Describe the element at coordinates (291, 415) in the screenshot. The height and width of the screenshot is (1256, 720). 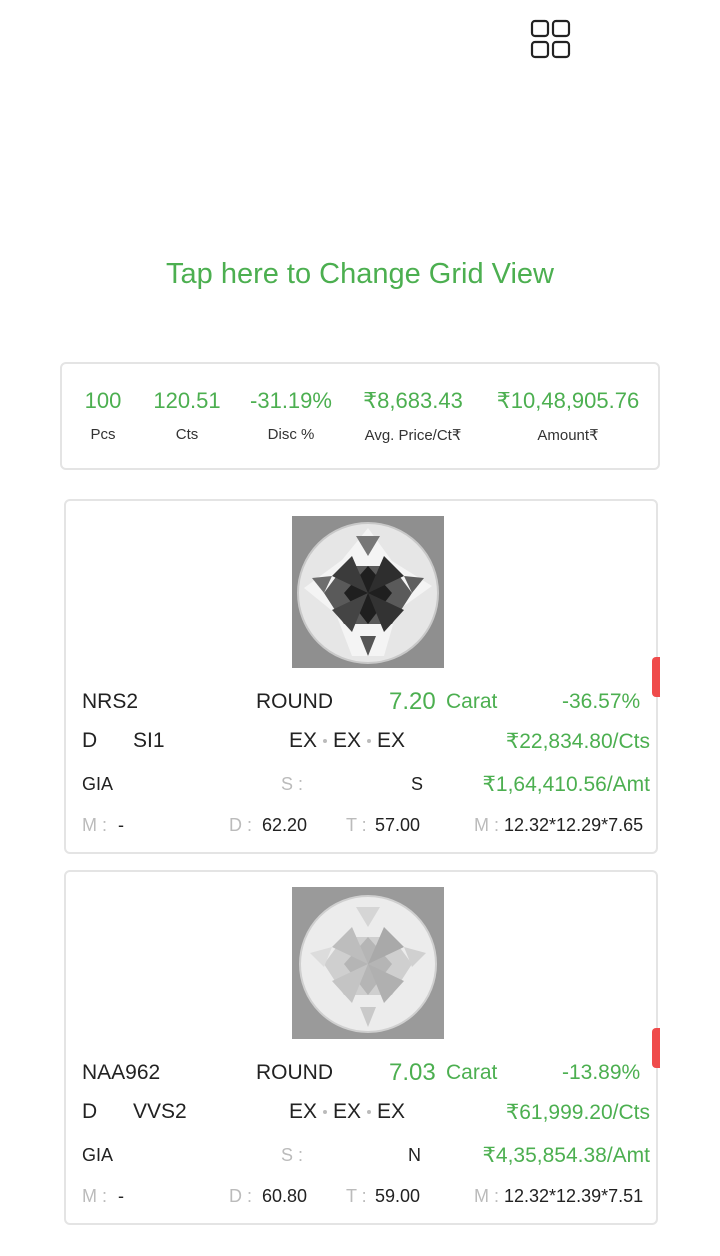
I see `summary-disc: -31.19% Disc %` at that location.